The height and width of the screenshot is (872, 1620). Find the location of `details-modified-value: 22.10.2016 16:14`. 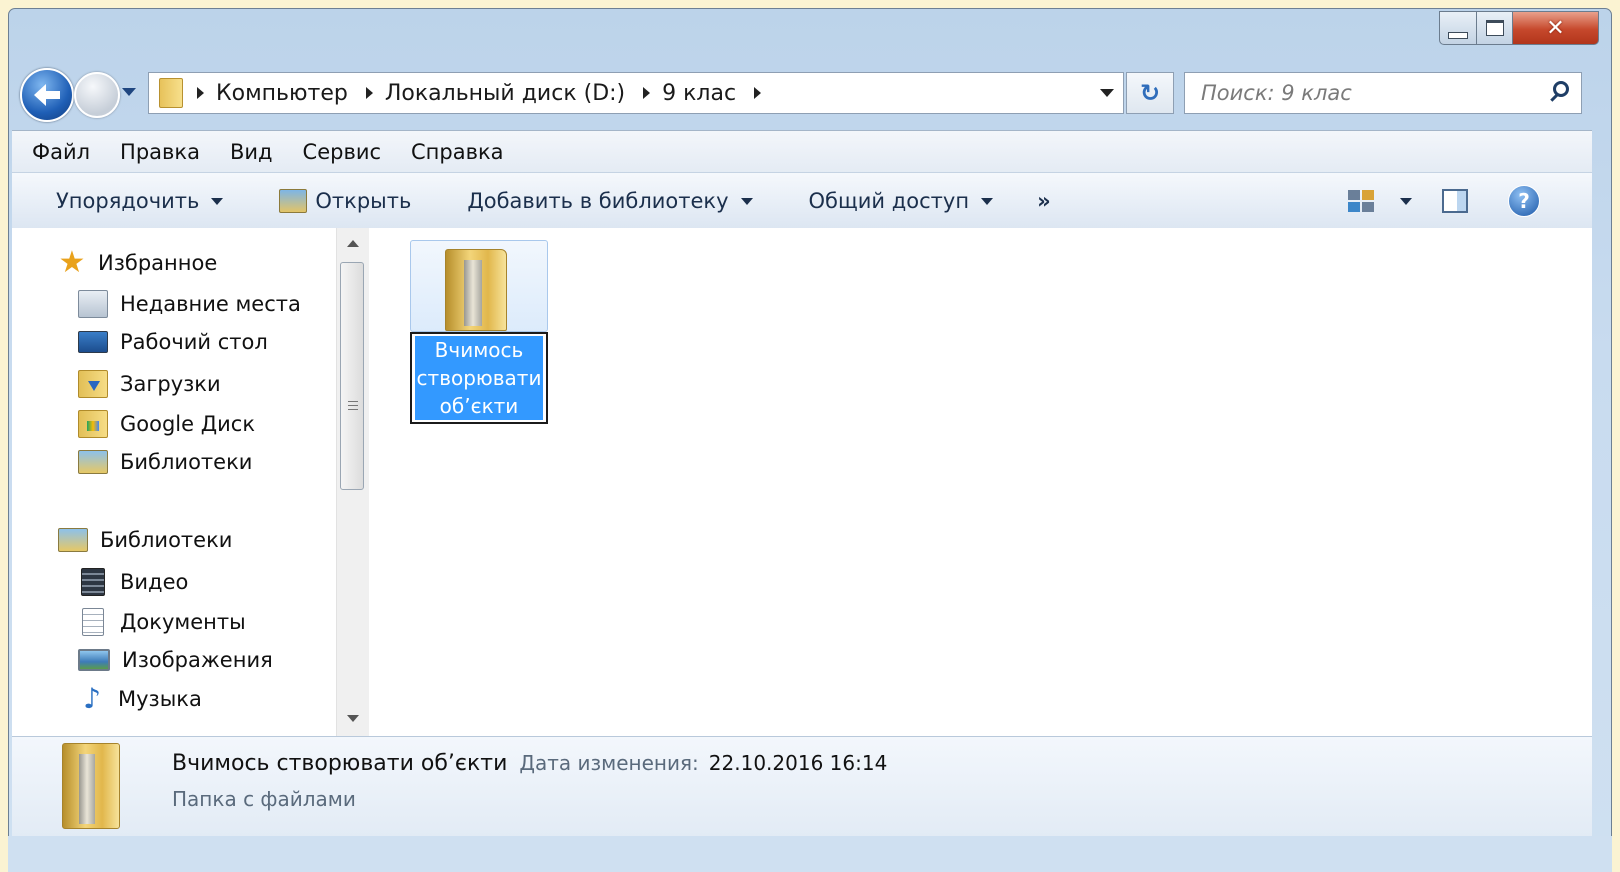

details-modified-value: 22.10.2016 16:14 is located at coordinates (798, 763).